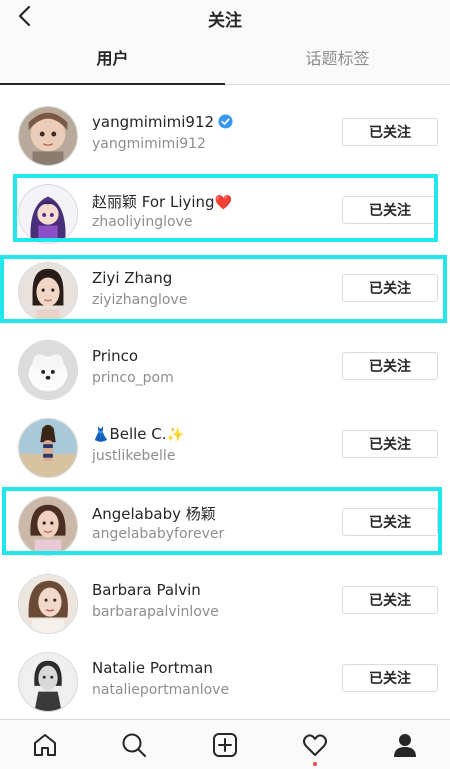  I want to click on list-item: Angelababy 杨颖 angelababyforever 已关注, so click(225, 527).